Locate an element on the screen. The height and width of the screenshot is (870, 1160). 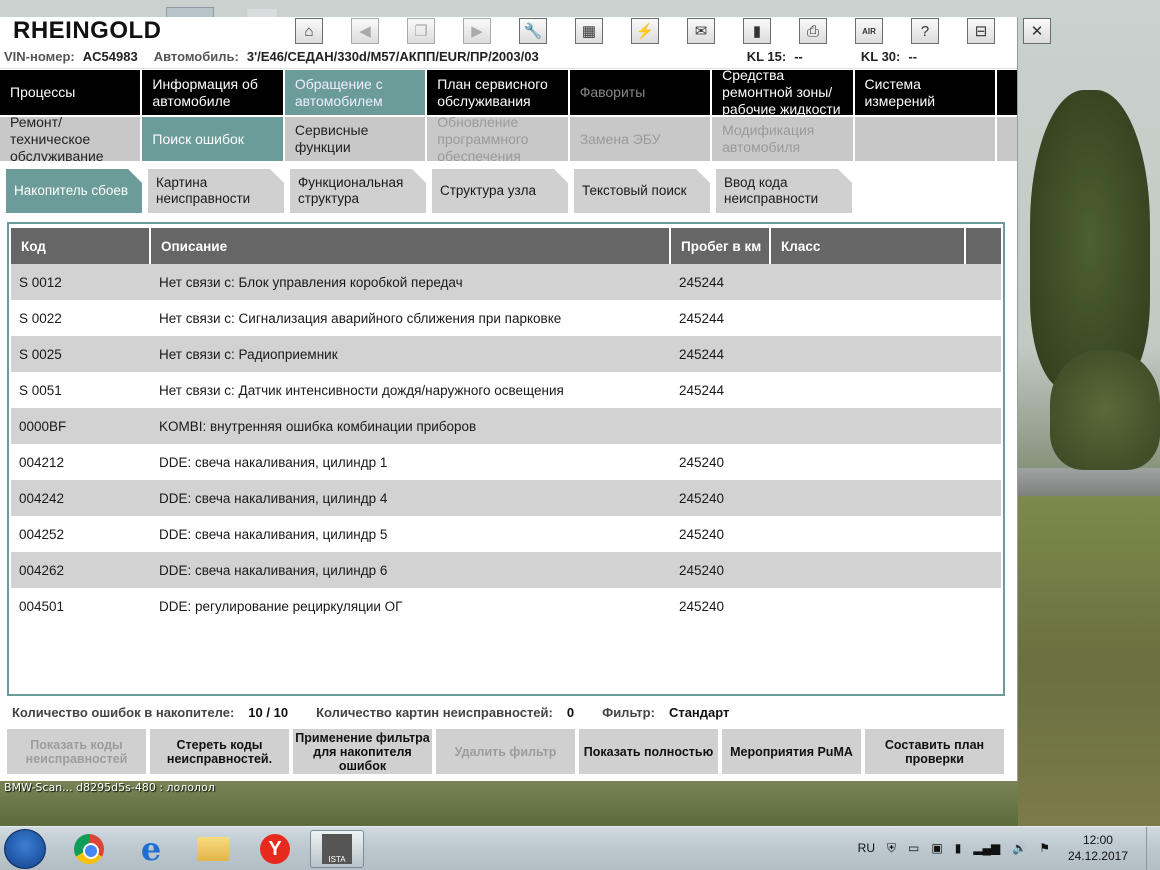
fault-description-cell: DDE: свеча накаливания, цилиндр 1 is located at coordinates (273, 462).